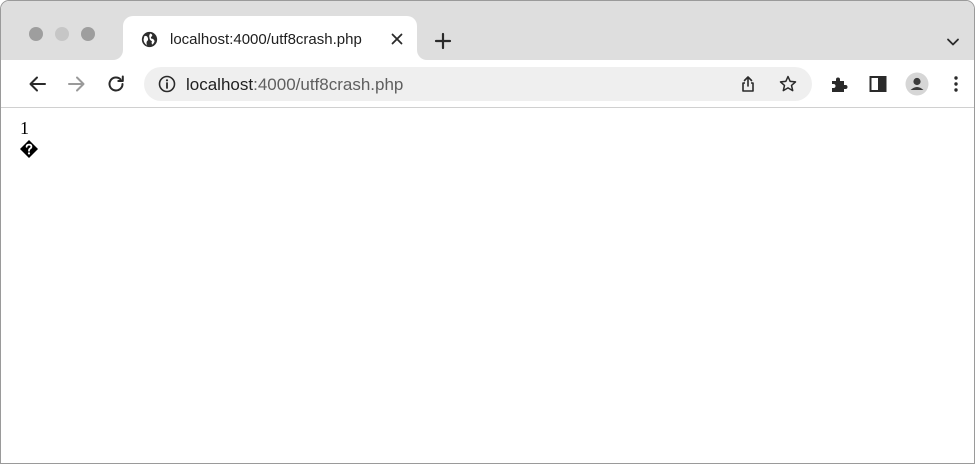 This screenshot has width=975, height=464. Describe the element at coordinates (116, 84) in the screenshot. I see `reload-icon` at that location.